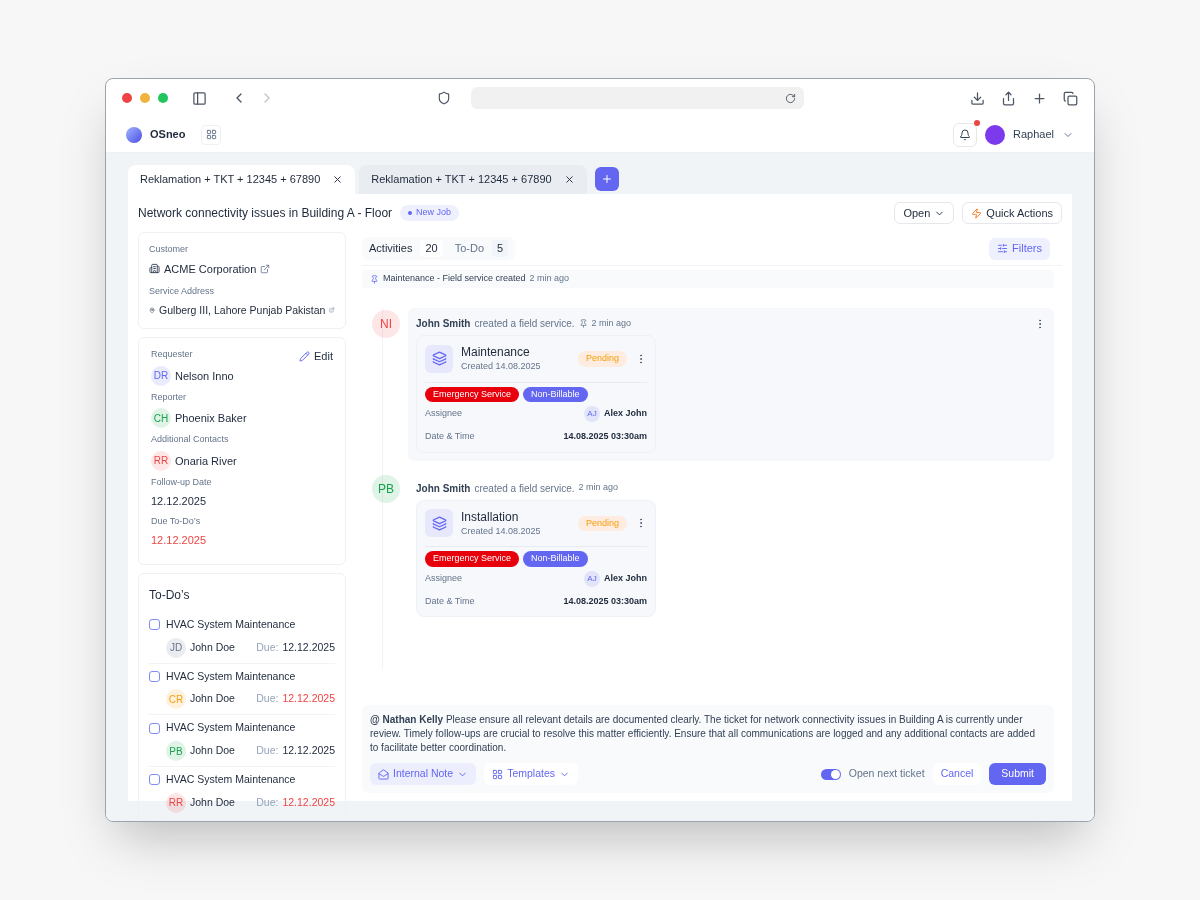  I want to click on field-label: Date & Time, so click(450, 436).